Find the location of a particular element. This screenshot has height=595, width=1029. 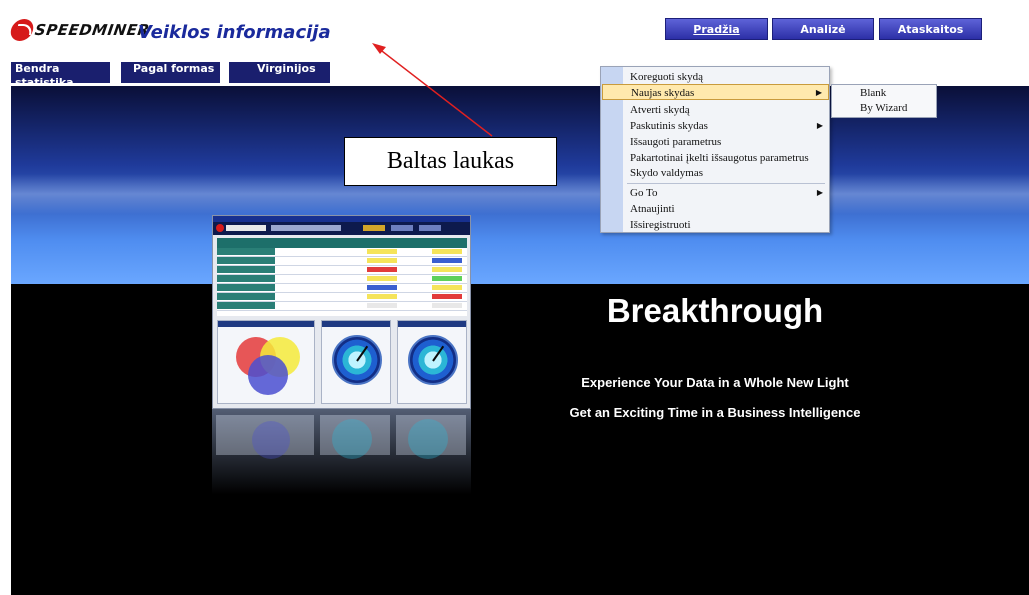

menu-separator is located at coordinates (726, 183).